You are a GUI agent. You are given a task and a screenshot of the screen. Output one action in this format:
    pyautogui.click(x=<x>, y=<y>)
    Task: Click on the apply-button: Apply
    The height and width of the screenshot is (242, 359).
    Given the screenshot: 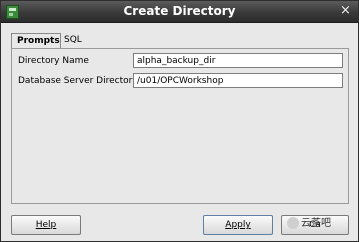 What is the action you would take?
    pyautogui.click(x=238, y=225)
    